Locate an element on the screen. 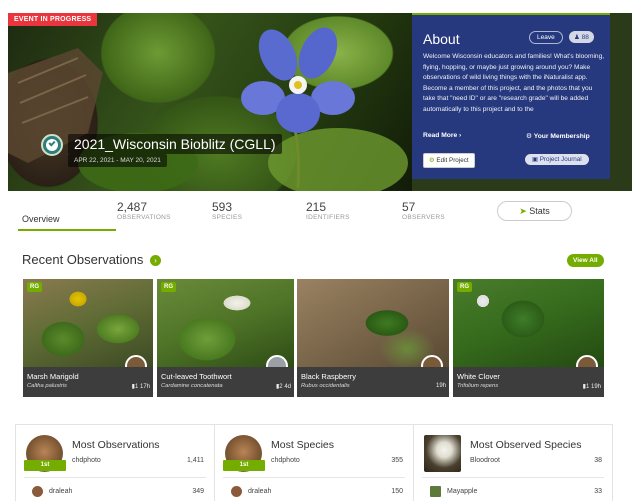  observation-meta: ▮2 4d is located at coordinates (283, 386).